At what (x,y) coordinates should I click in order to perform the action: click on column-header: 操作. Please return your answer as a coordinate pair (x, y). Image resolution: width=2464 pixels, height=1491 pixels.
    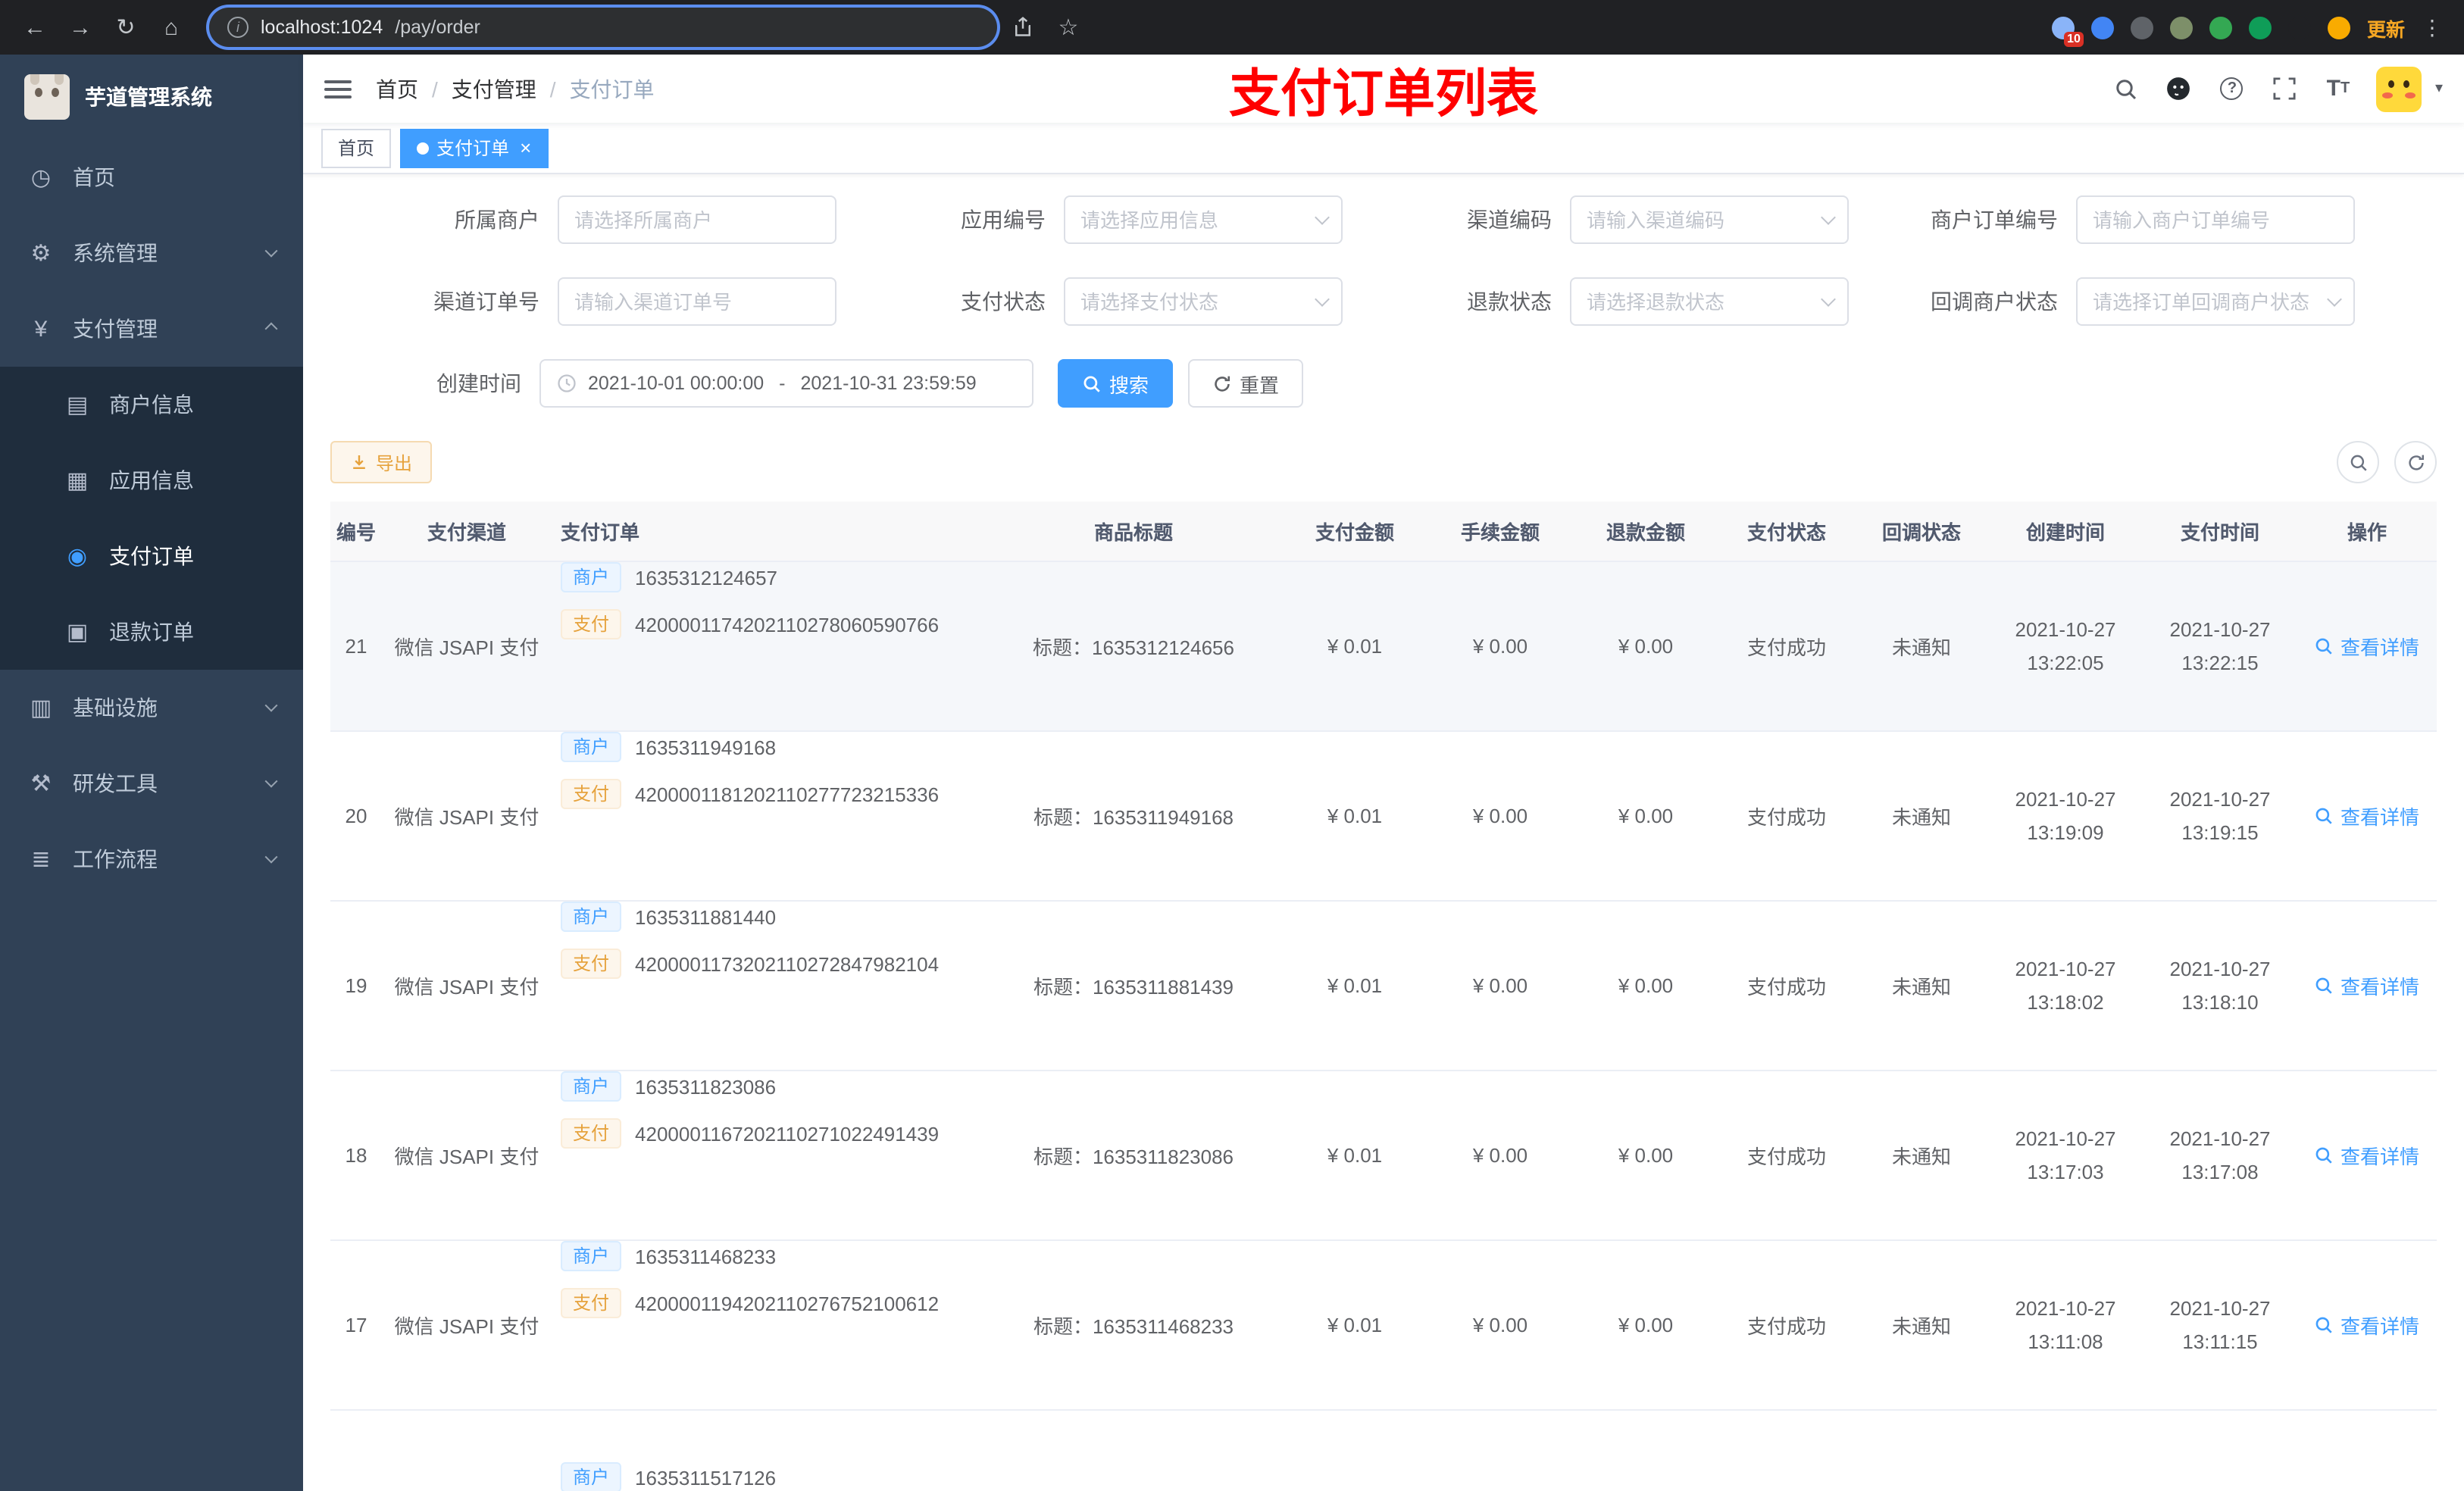
    Looking at the image, I should click on (2367, 532).